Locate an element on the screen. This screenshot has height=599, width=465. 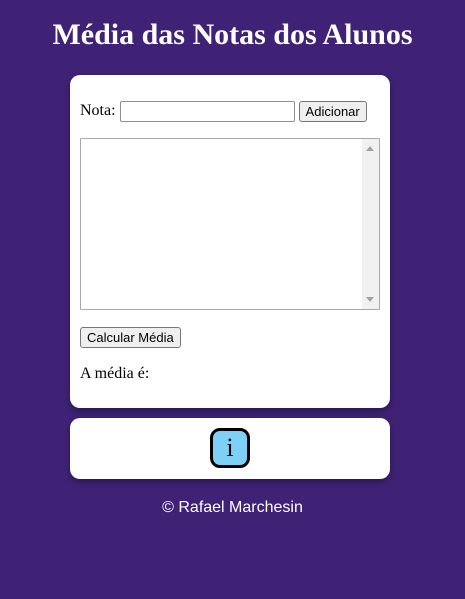
average-result-label: A média é: is located at coordinates (115, 373).